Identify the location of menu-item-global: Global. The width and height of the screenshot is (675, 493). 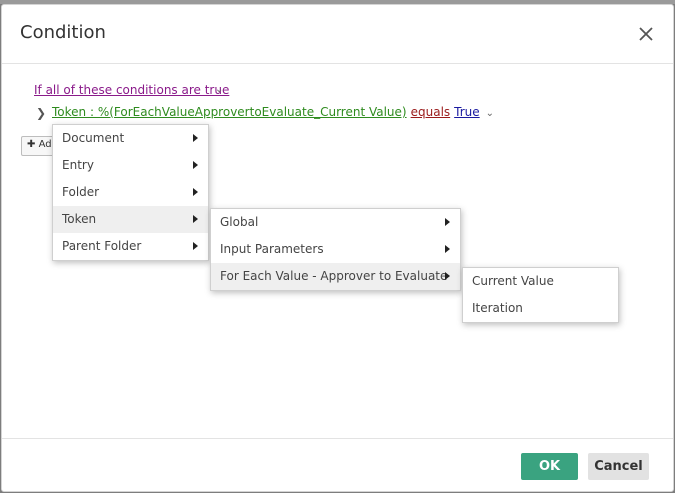
(335, 222).